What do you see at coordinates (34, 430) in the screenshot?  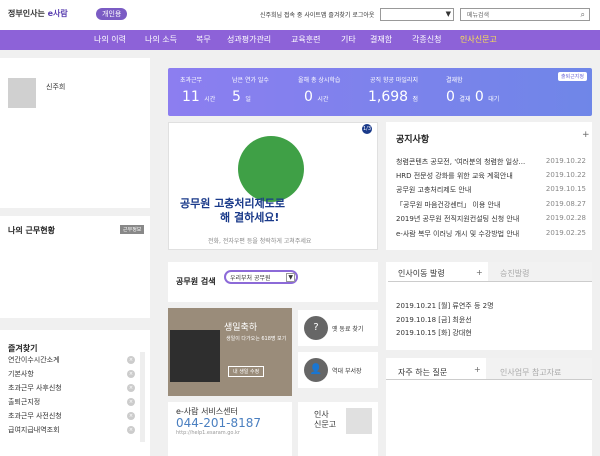 I see `favorite-item: 급여지급내역조회` at bounding box center [34, 430].